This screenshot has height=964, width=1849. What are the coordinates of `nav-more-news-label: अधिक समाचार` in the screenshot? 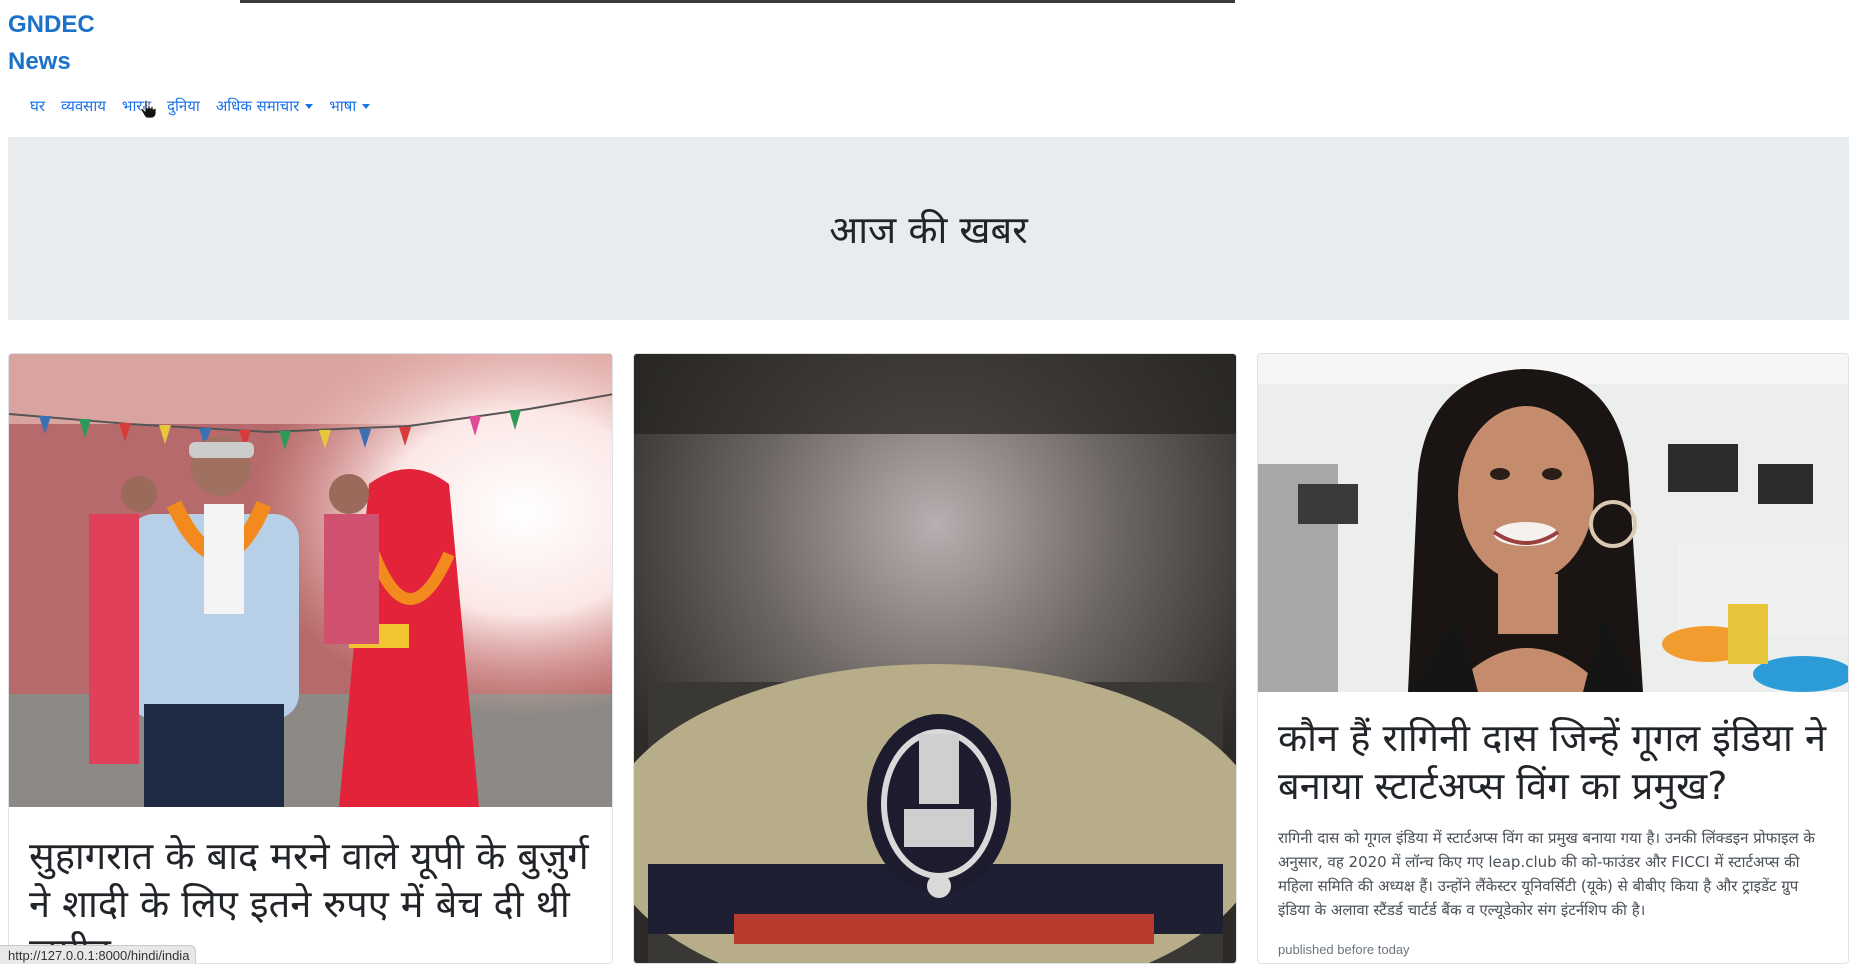 It's located at (257, 106).